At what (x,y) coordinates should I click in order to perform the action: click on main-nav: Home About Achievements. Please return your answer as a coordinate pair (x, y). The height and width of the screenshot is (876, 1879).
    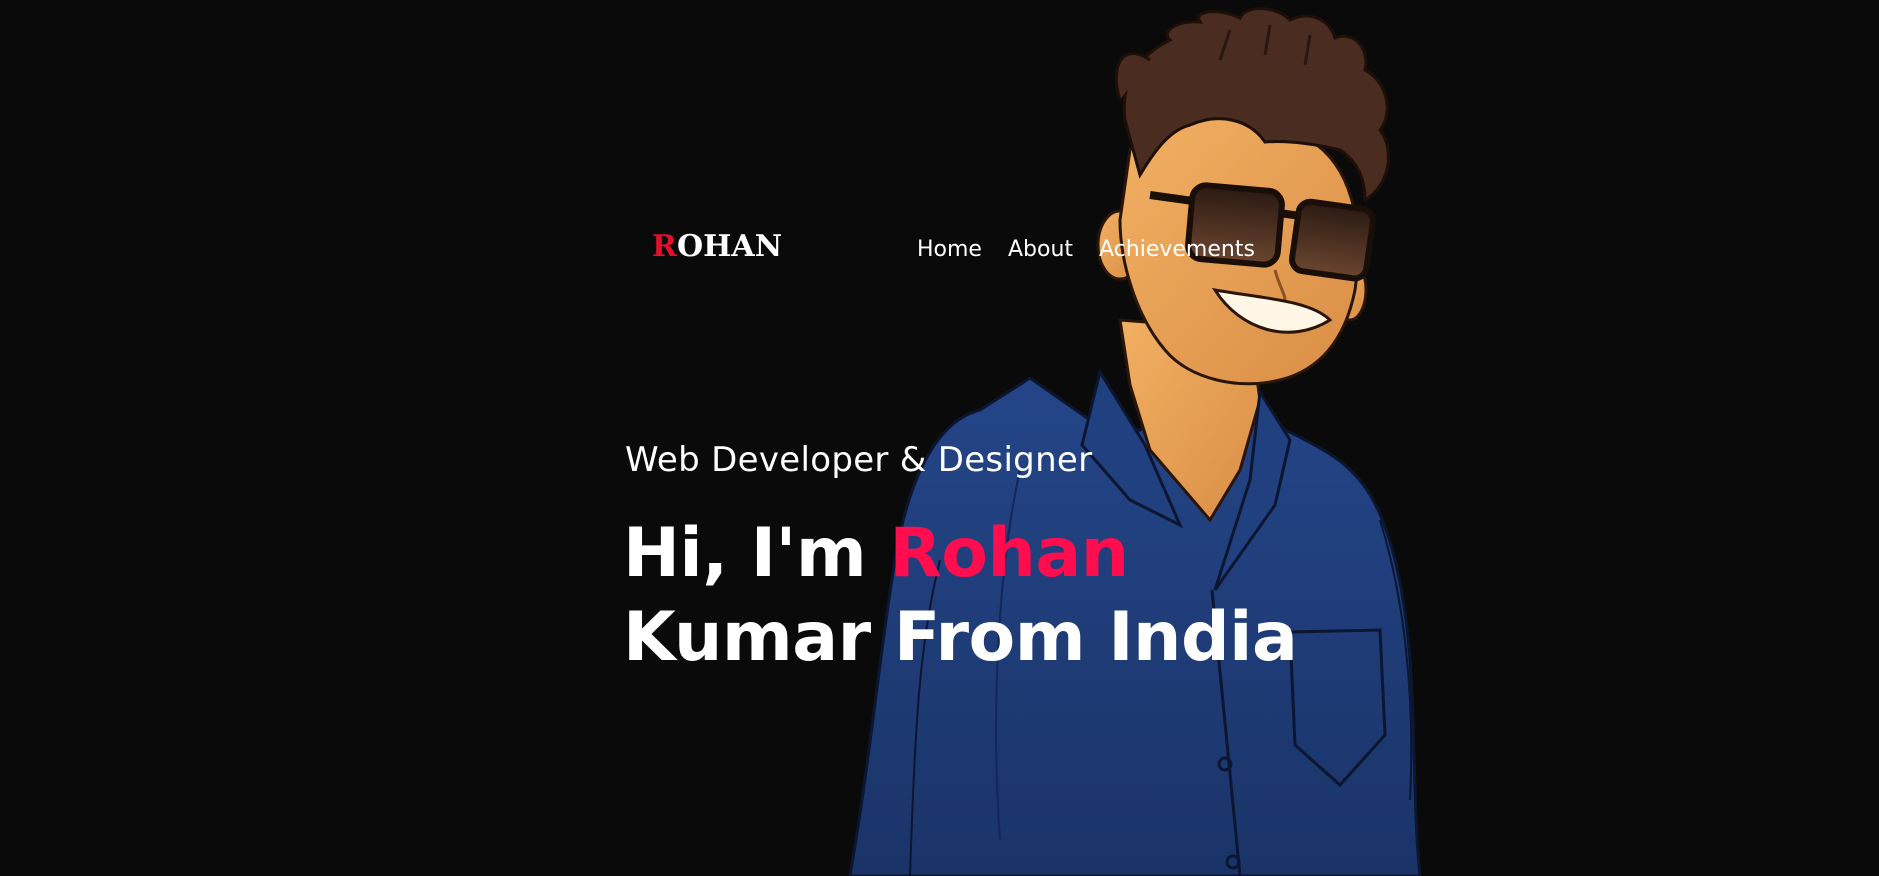
    Looking at the image, I should click on (1086, 249).